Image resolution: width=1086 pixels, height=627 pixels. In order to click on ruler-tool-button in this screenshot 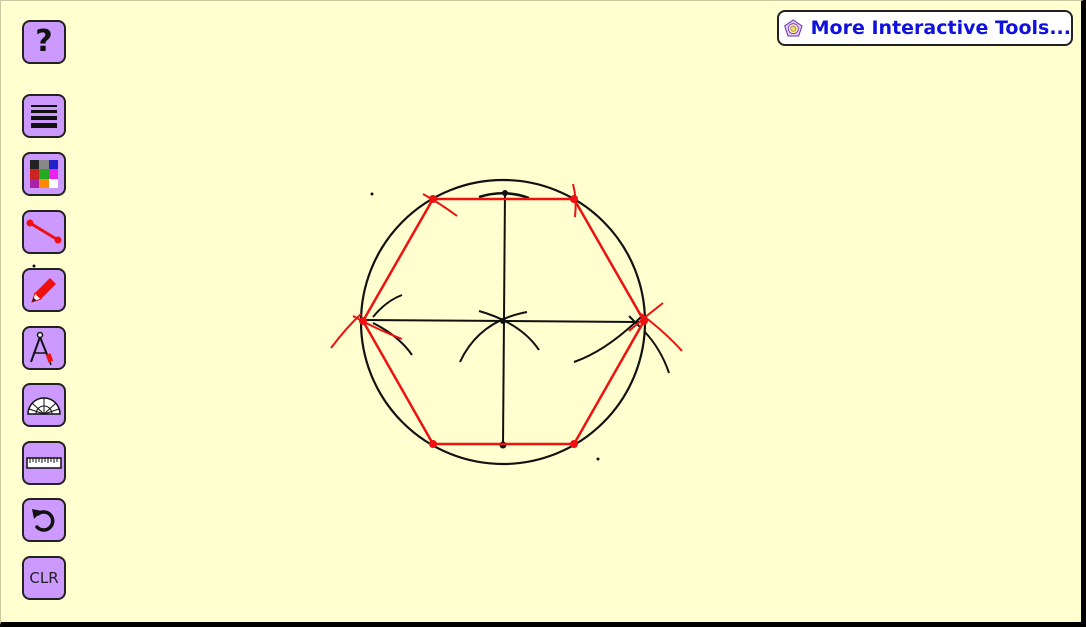, I will do `click(44, 463)`.